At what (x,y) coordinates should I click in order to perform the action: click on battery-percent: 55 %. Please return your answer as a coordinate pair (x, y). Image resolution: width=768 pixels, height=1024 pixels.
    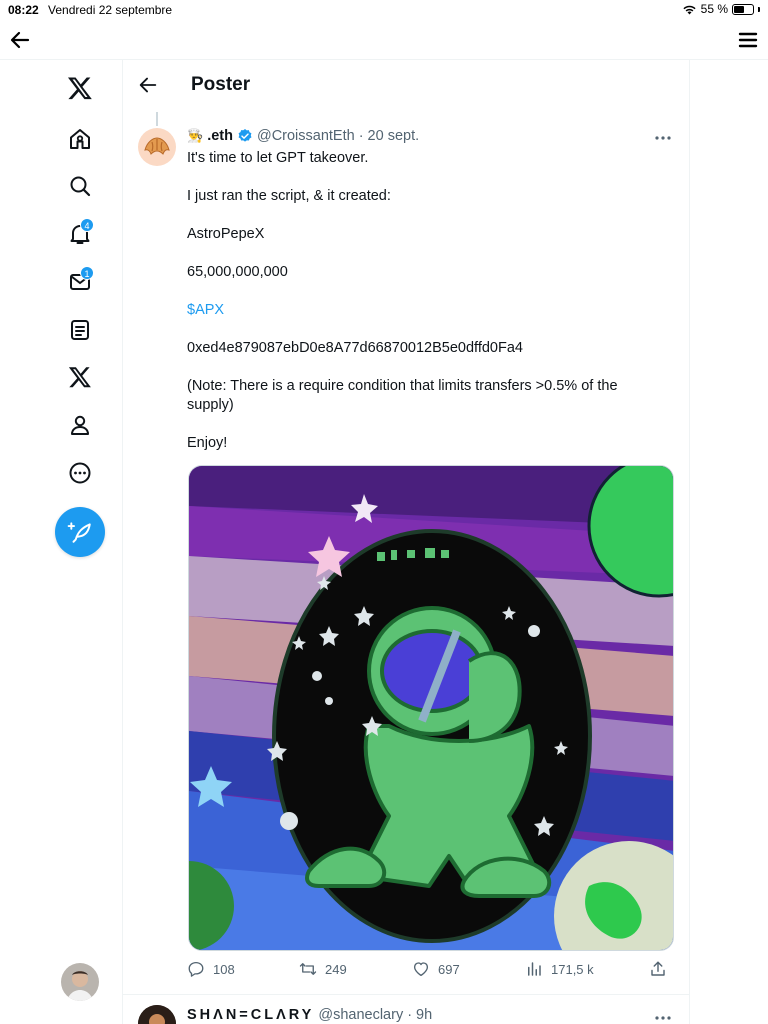
    Looking at the image, I should click on (714, 9).